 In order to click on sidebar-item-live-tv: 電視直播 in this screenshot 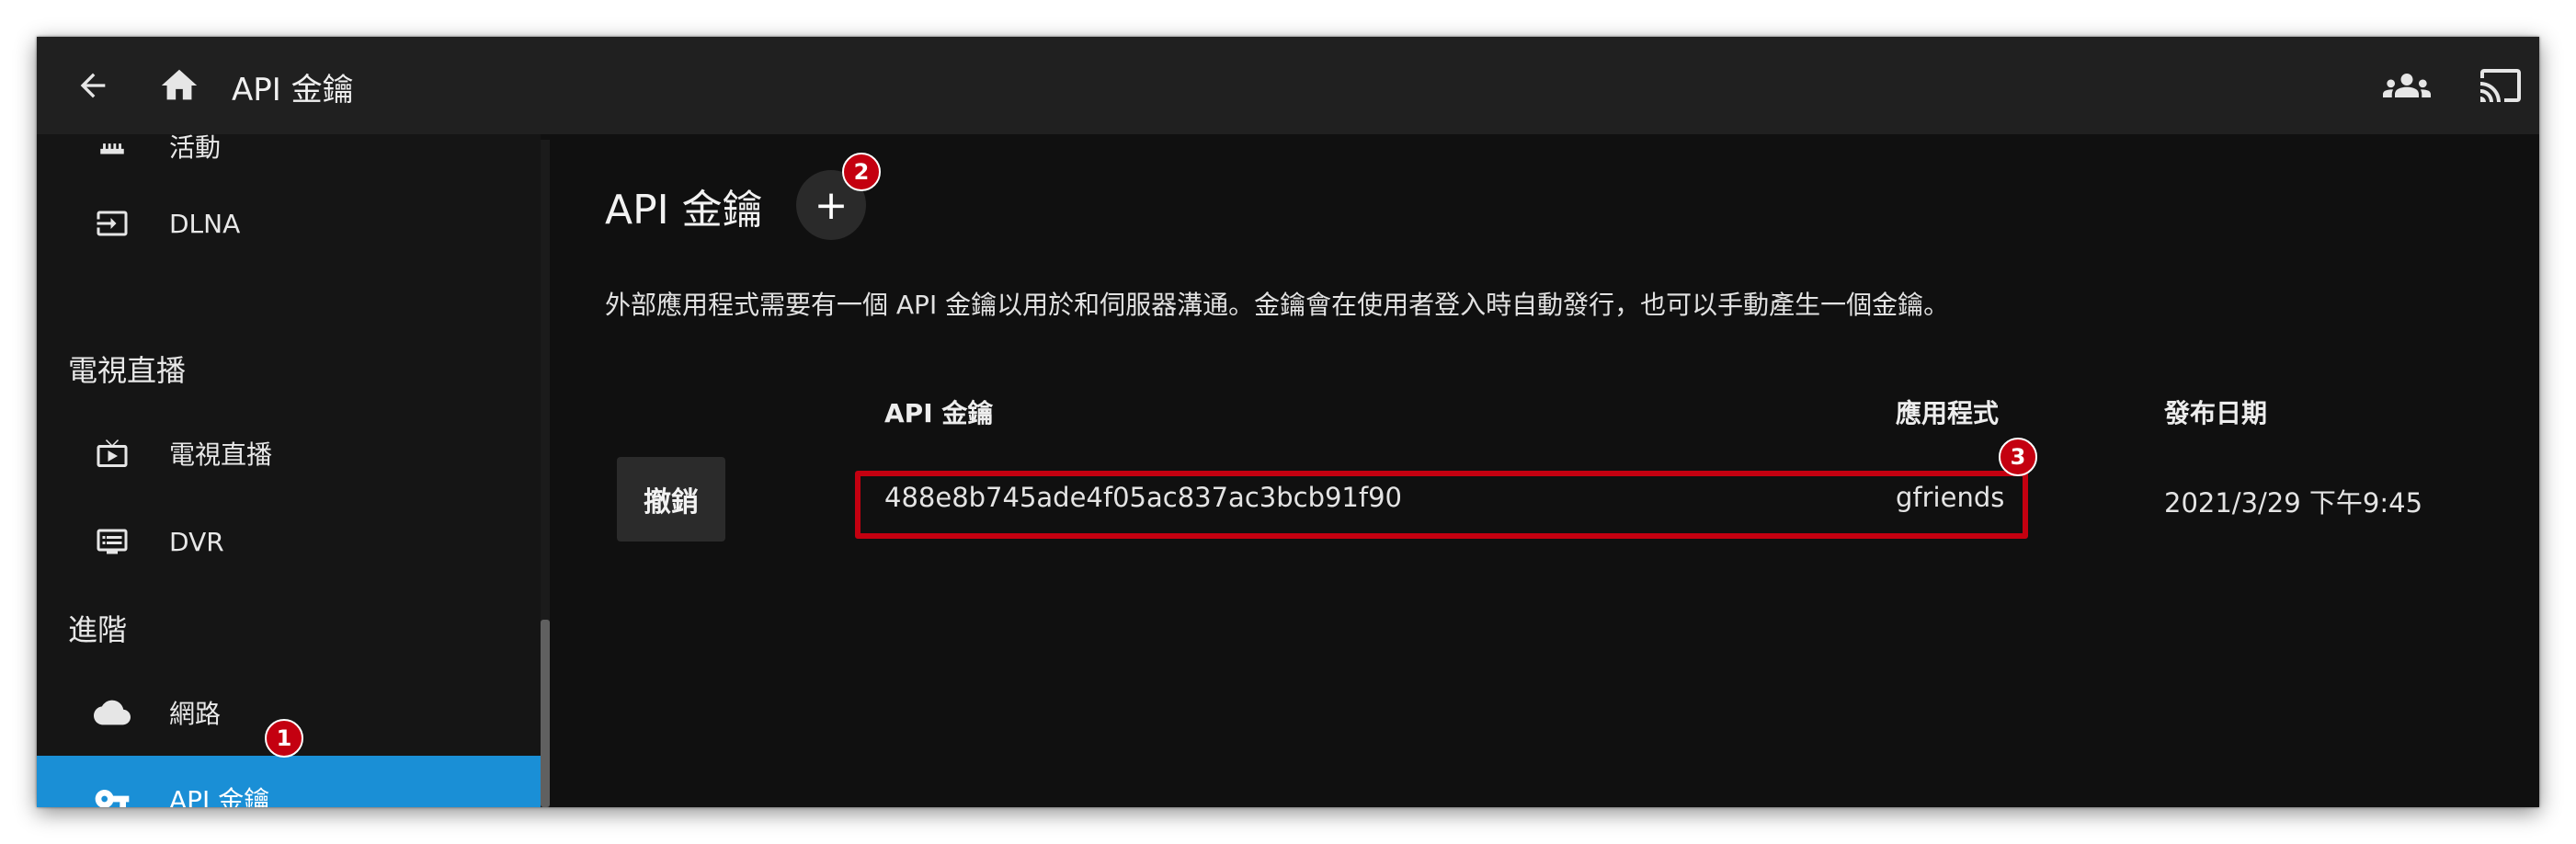, I will do `click(289, 453)`.